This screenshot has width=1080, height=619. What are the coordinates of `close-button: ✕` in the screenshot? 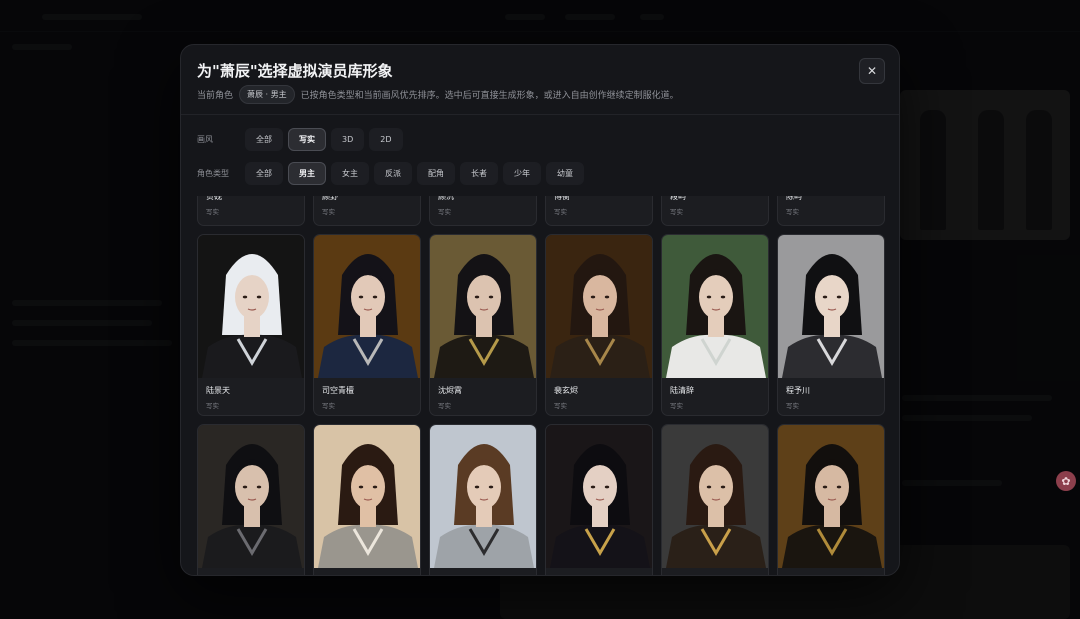 It's located at (872, 71).